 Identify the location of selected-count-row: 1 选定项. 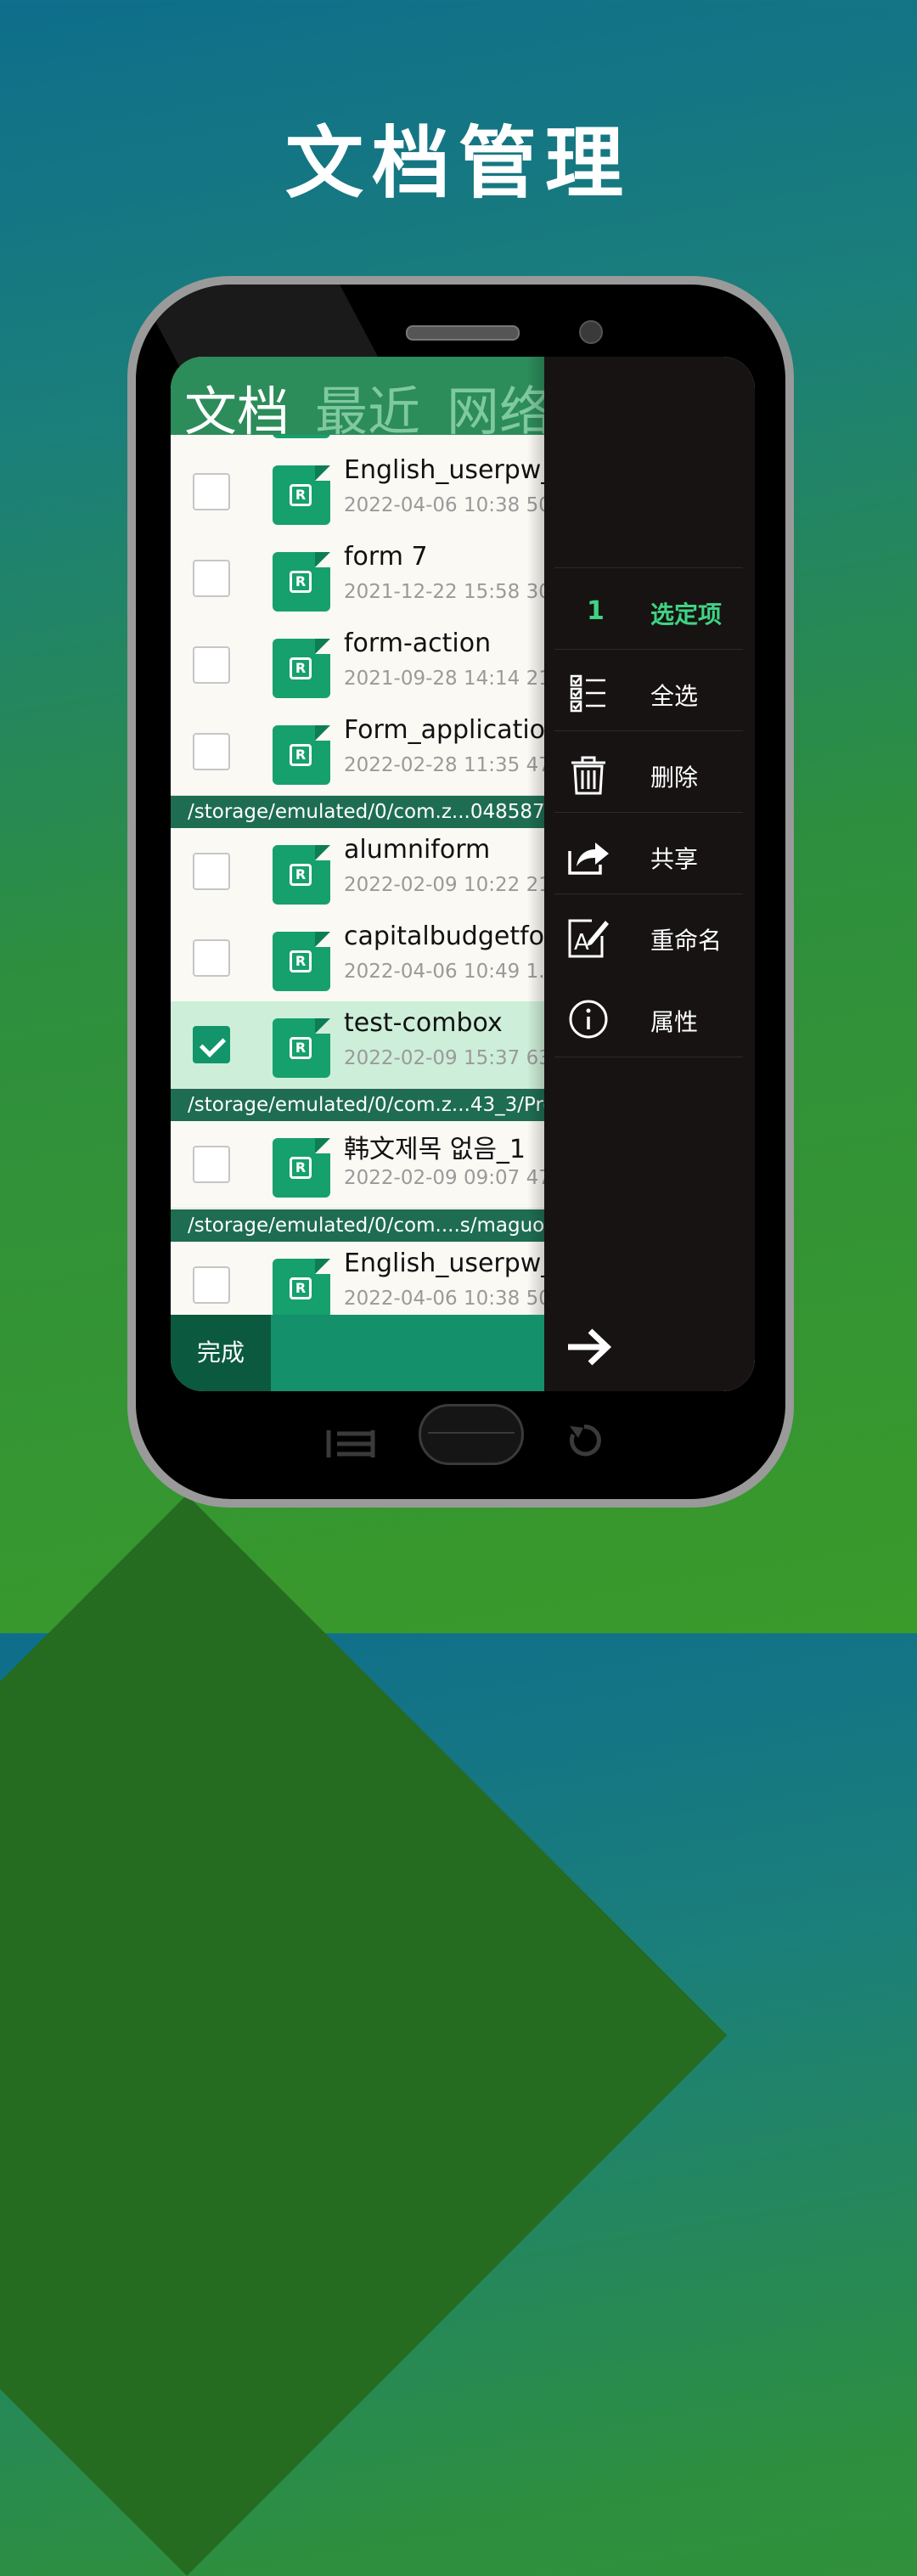
(649, 611).